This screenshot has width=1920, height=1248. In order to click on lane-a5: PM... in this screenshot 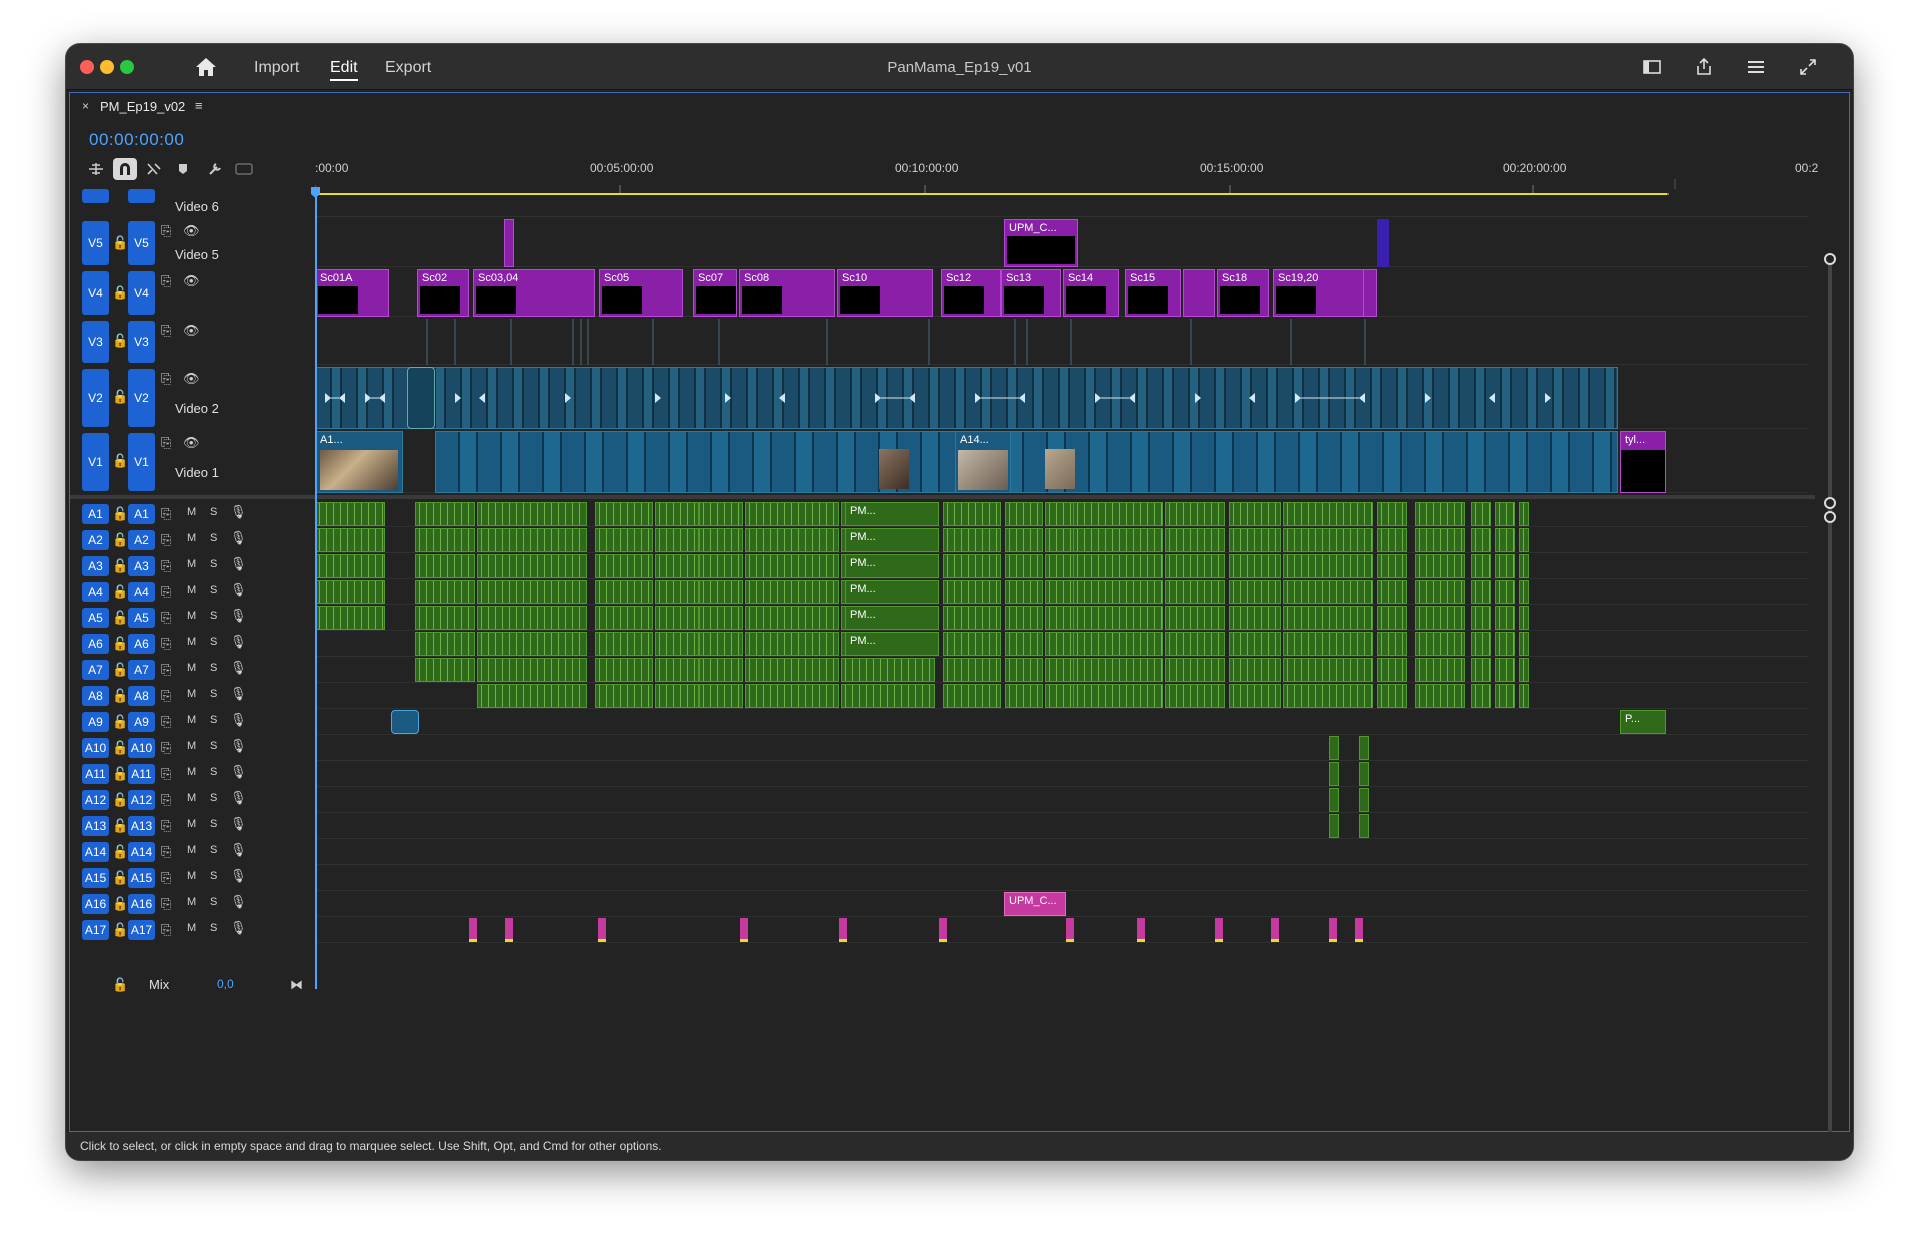, I will do `click(1061, 618)`.